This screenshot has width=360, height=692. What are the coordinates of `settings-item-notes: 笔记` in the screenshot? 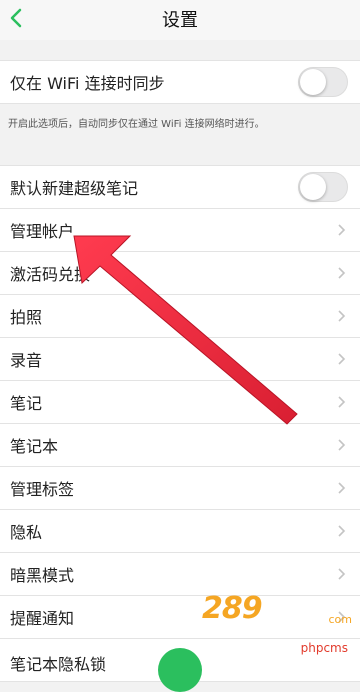 It's located at (180, 402).